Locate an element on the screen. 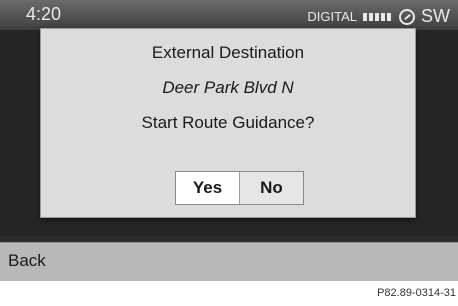 The height and width of the screenshot is (306, 458). signal-strength-icon is located at coordinates (378, 16).